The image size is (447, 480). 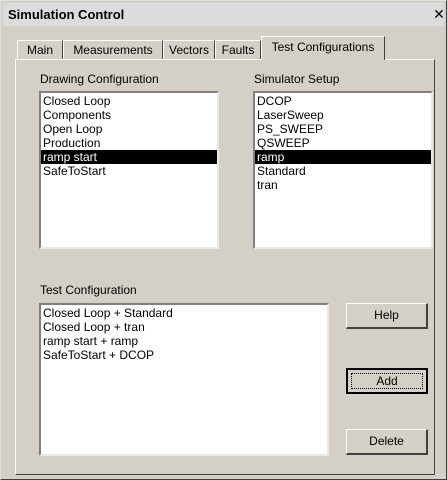 I want to click on tab-faults-label: Faults, so click(x=238, y=50).